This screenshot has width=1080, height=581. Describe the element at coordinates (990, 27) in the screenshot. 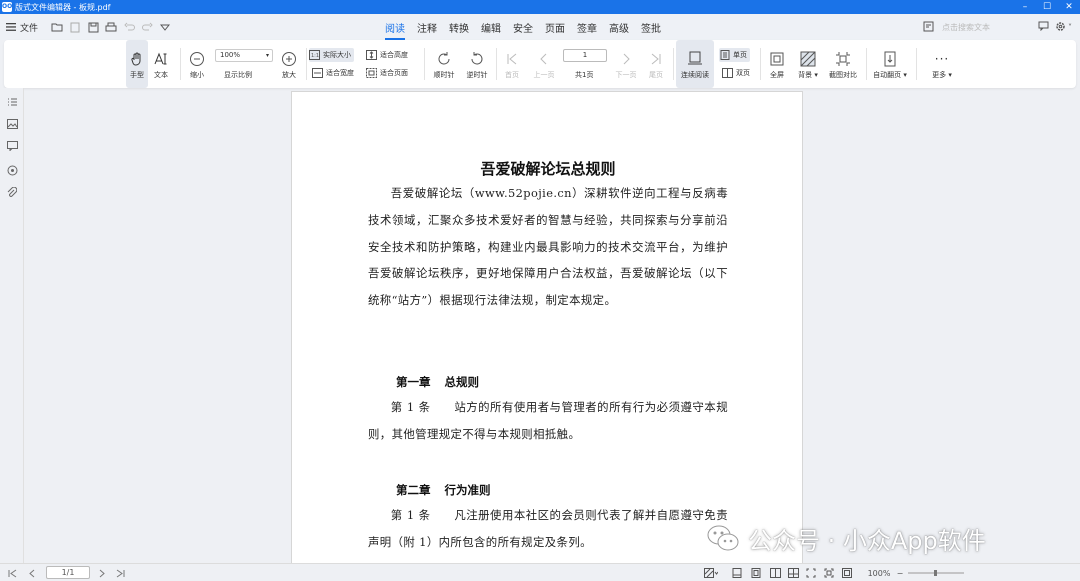

I see `search-input: 点击搜索文本` at that location.